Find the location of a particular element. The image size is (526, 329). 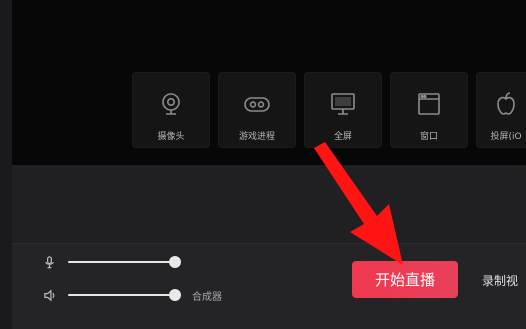

start-live-button: 开始直播 is located at coordinates (405, 279).